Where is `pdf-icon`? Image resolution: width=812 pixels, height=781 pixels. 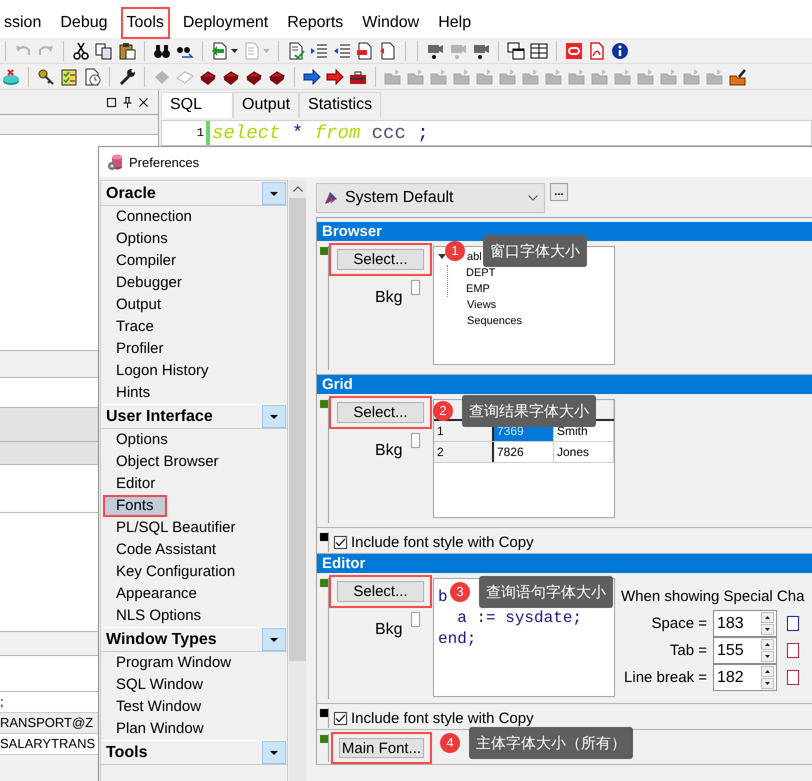
pdf-icon is located at coordinates (597, 51).